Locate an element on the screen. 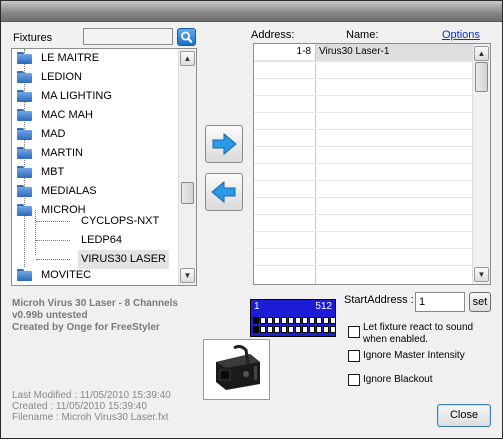 Image resolution: width=503 pixels, height=439 pixels. name-header: Name: is located at coordinates (362, 35).